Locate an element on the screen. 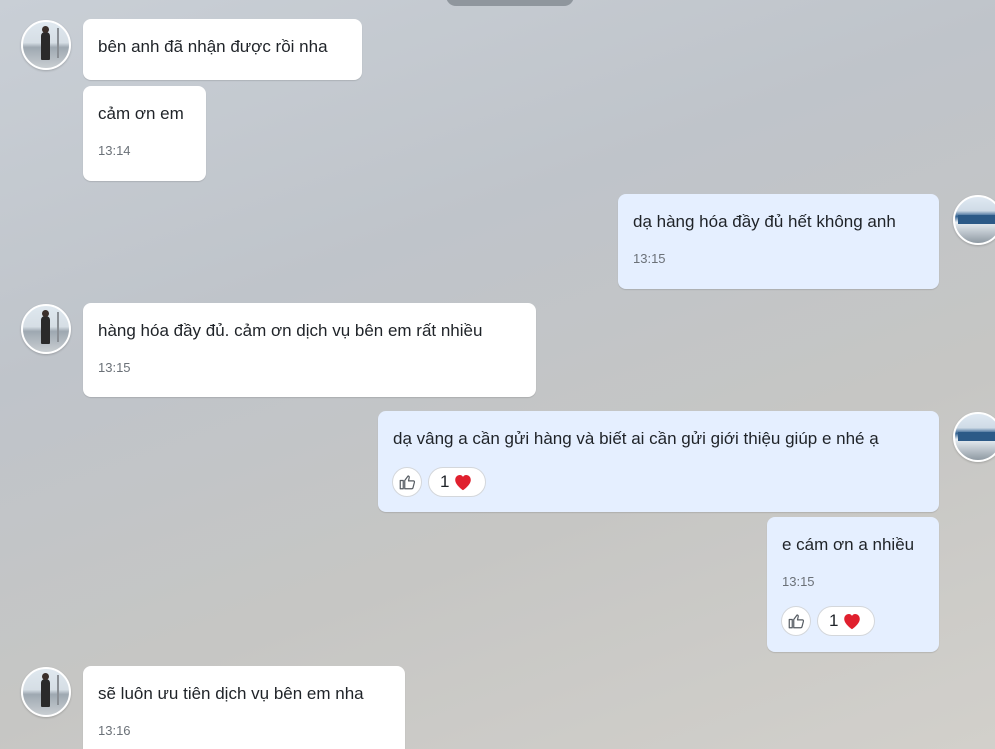 The width and height of the screenshot is (995, 749). message-bubble-incoming: sẽ luôn ưu tiên dịch vụ bên em nha 13:16 is located at coordinates (244, 707).